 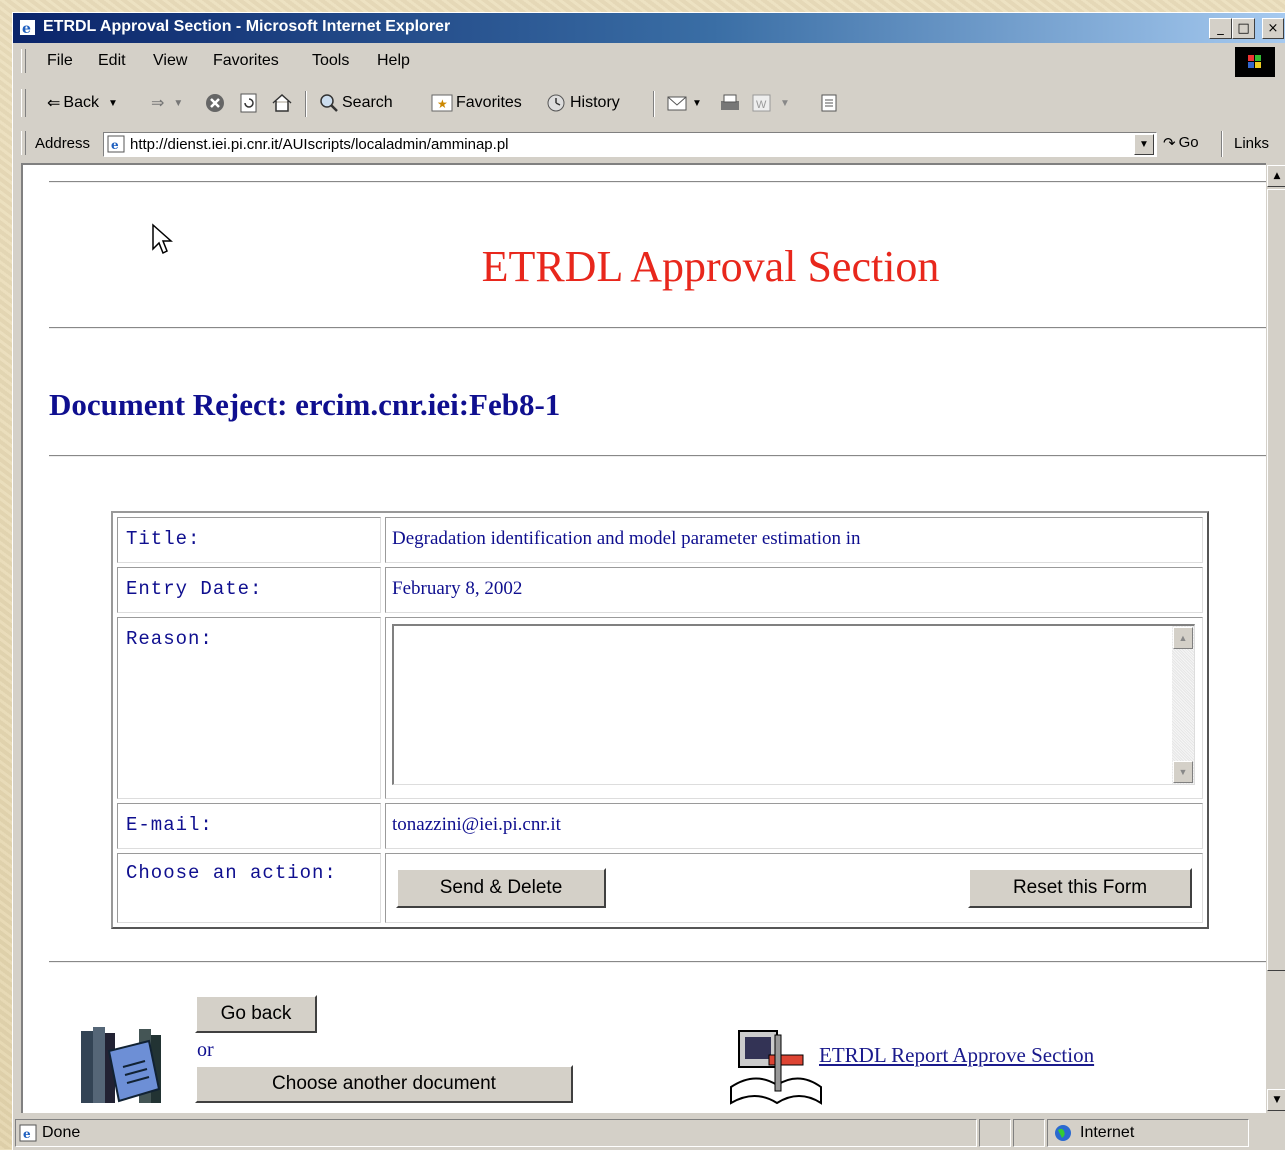 I want to click on maximize-button: □, so click(x=1243, y=28).